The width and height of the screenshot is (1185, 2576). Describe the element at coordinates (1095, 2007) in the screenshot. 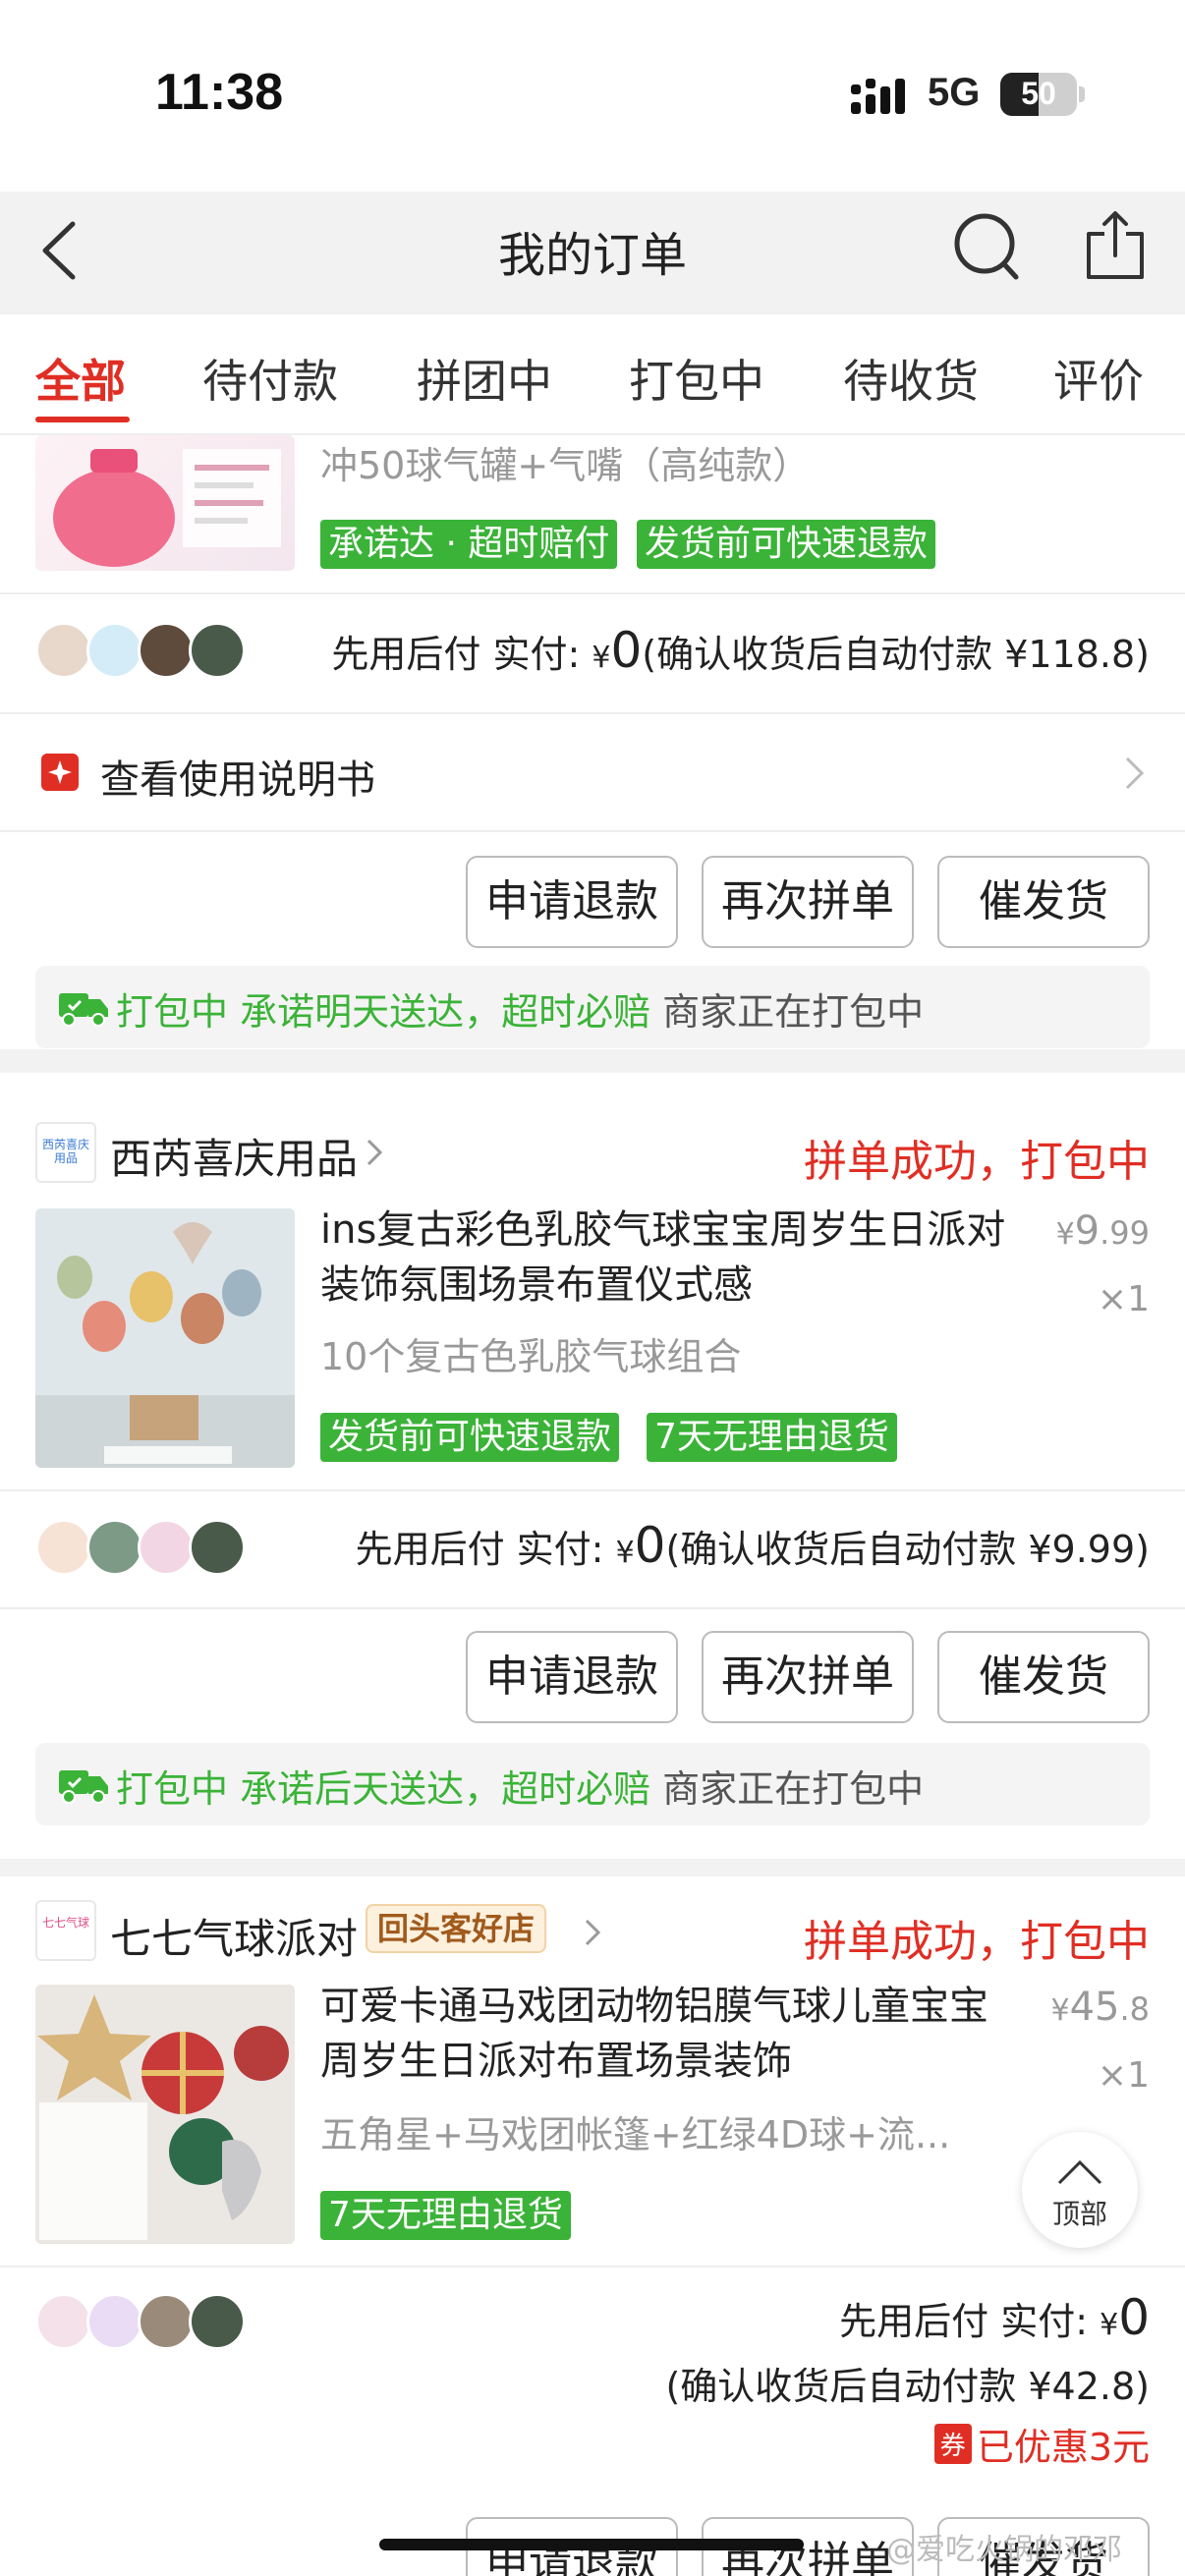

I see `price-integer: 45` at that location.